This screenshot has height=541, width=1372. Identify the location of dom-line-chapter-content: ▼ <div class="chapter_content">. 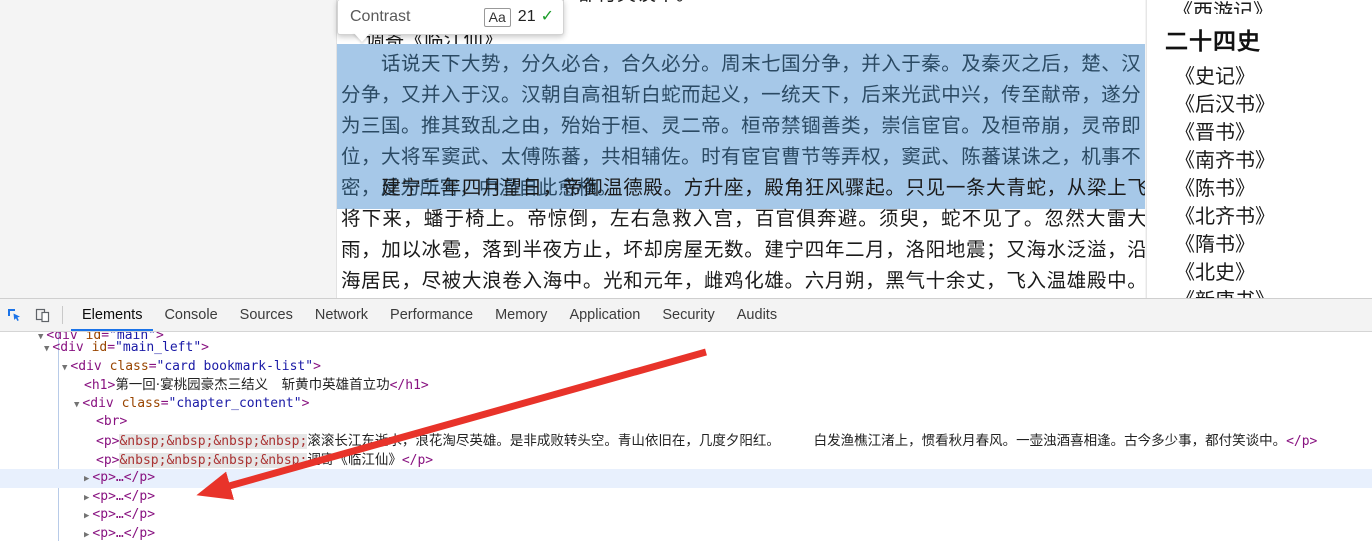
(686, 404).